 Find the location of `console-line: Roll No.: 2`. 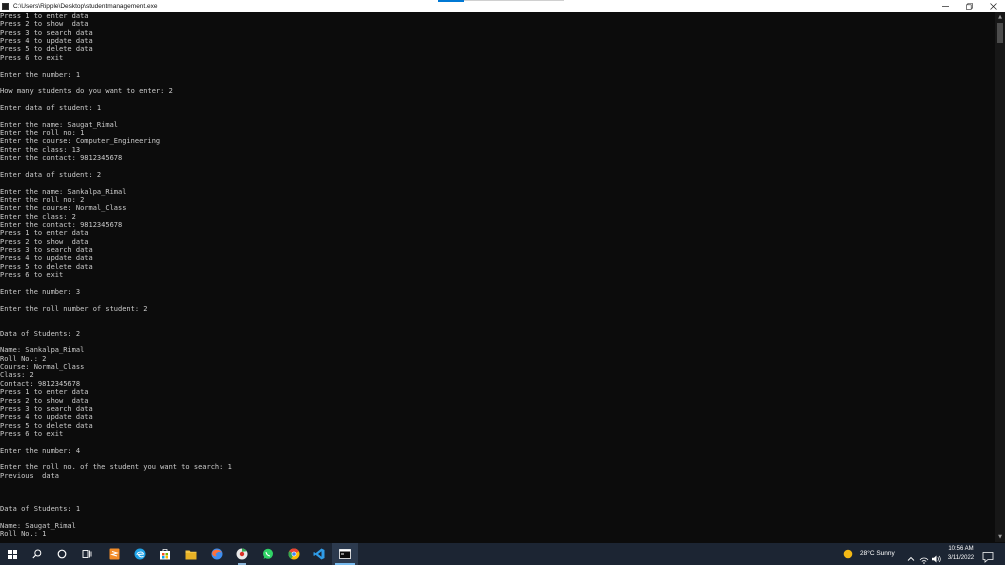

console-line: Roll No.: 2 is located at coordinates (23, 358).